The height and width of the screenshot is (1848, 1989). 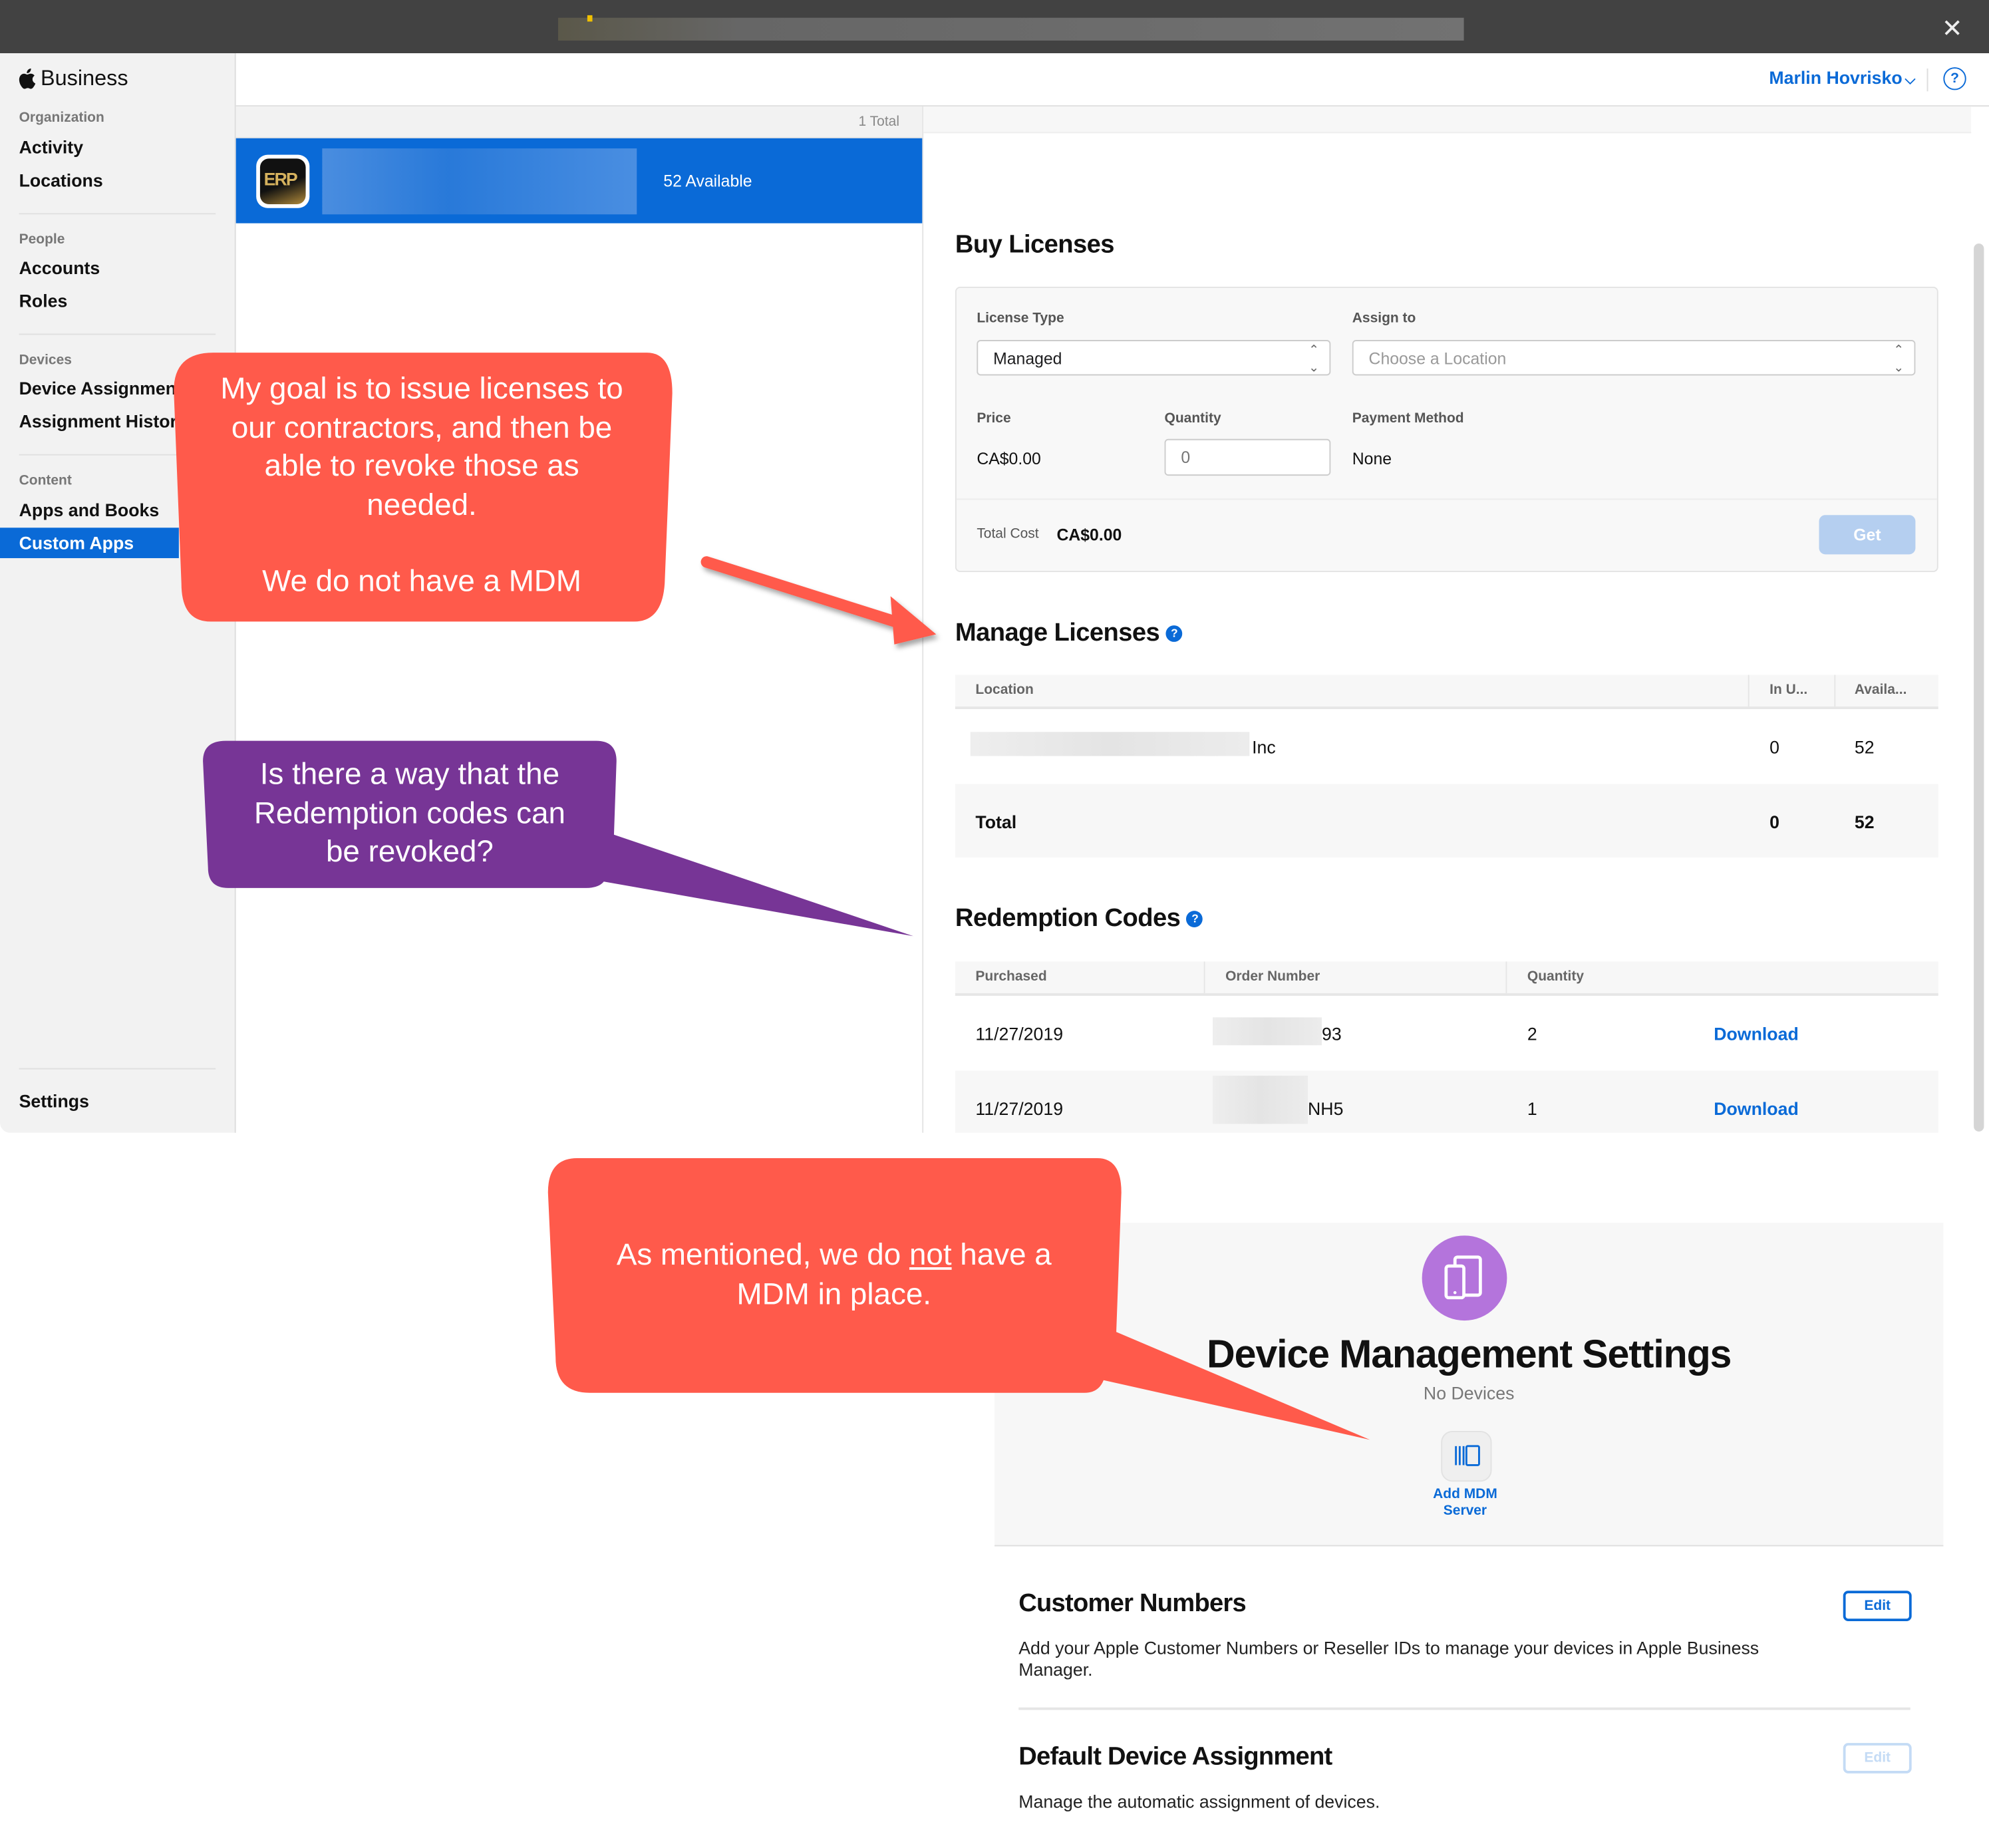 I want to click on callout-line: able to revoke those as, so click(x=421, y=467).